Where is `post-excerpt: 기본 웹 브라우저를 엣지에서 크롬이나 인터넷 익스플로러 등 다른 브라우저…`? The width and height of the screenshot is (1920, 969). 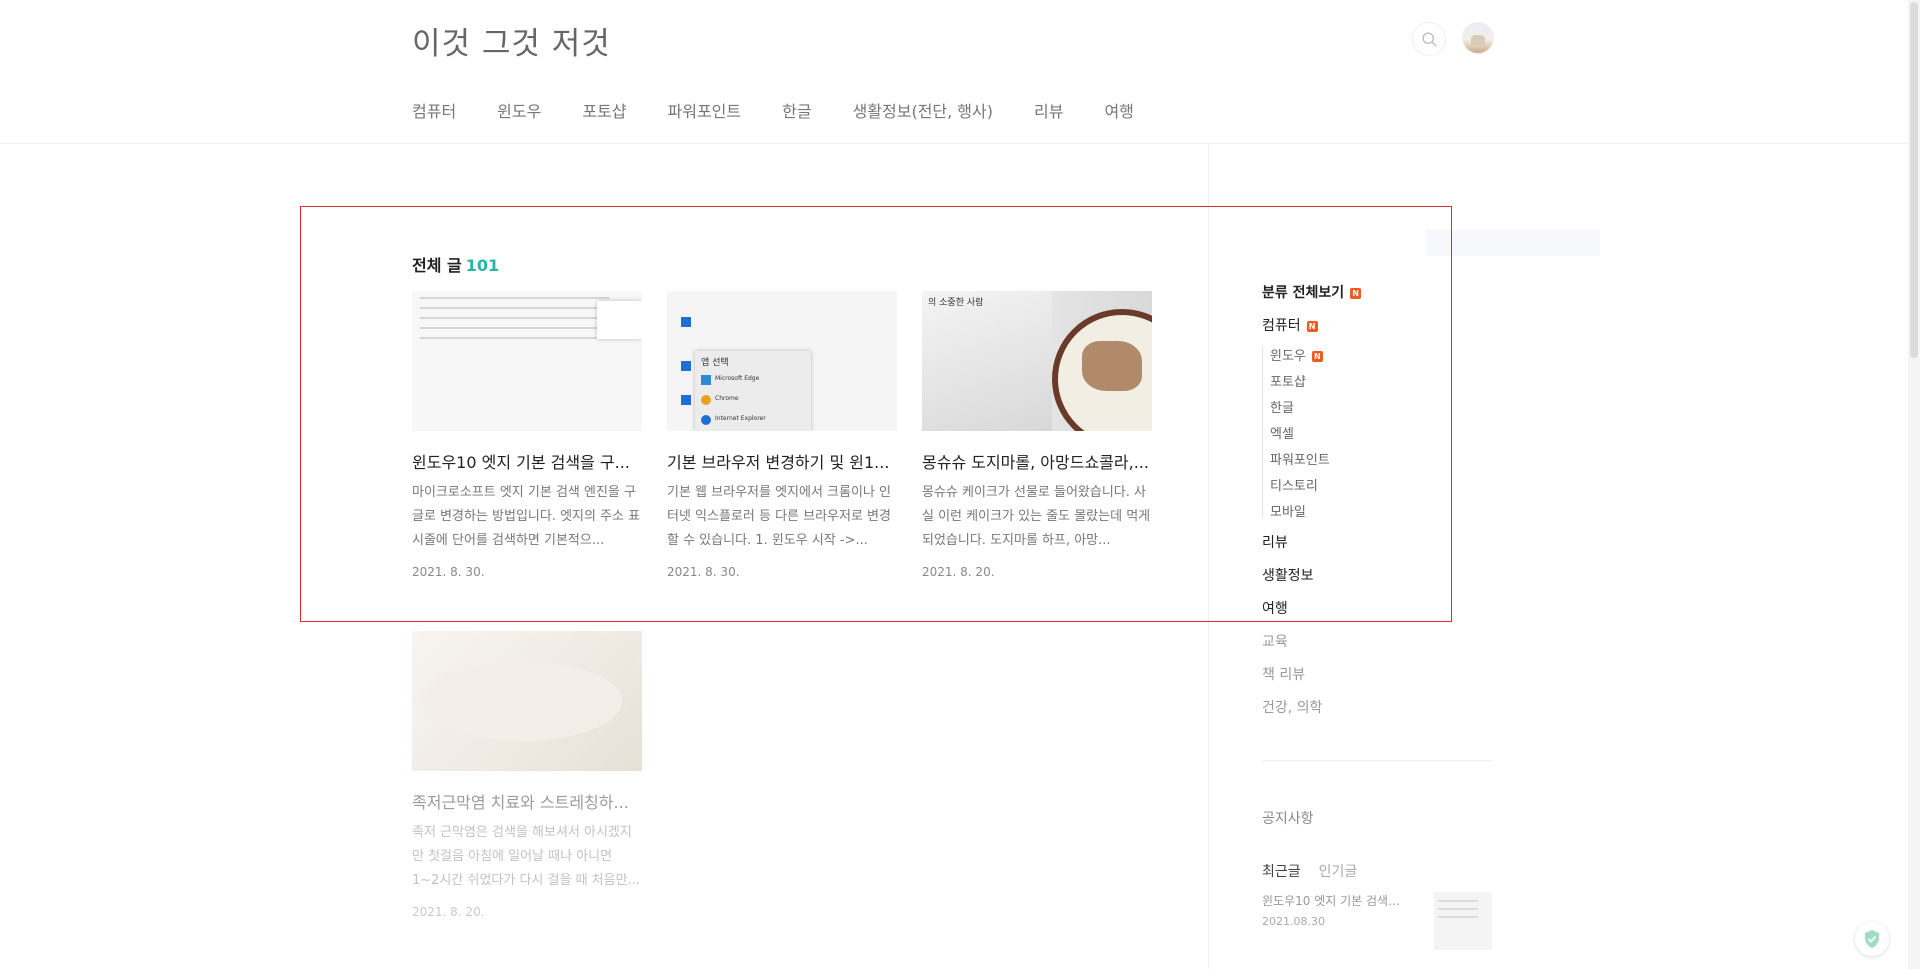
post-excerpt: 기본 웹 브라우저를 엣지에서 크롬이나 인터넷 익스플로러 등 다른 브라우저… is located at coordinates (779, 516).